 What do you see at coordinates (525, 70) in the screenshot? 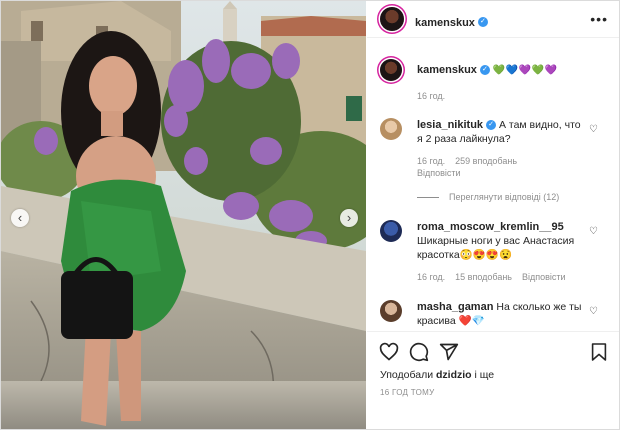
I see `caption-emojis: 💚💙💜💚💜` at bounding box center [525, 70].